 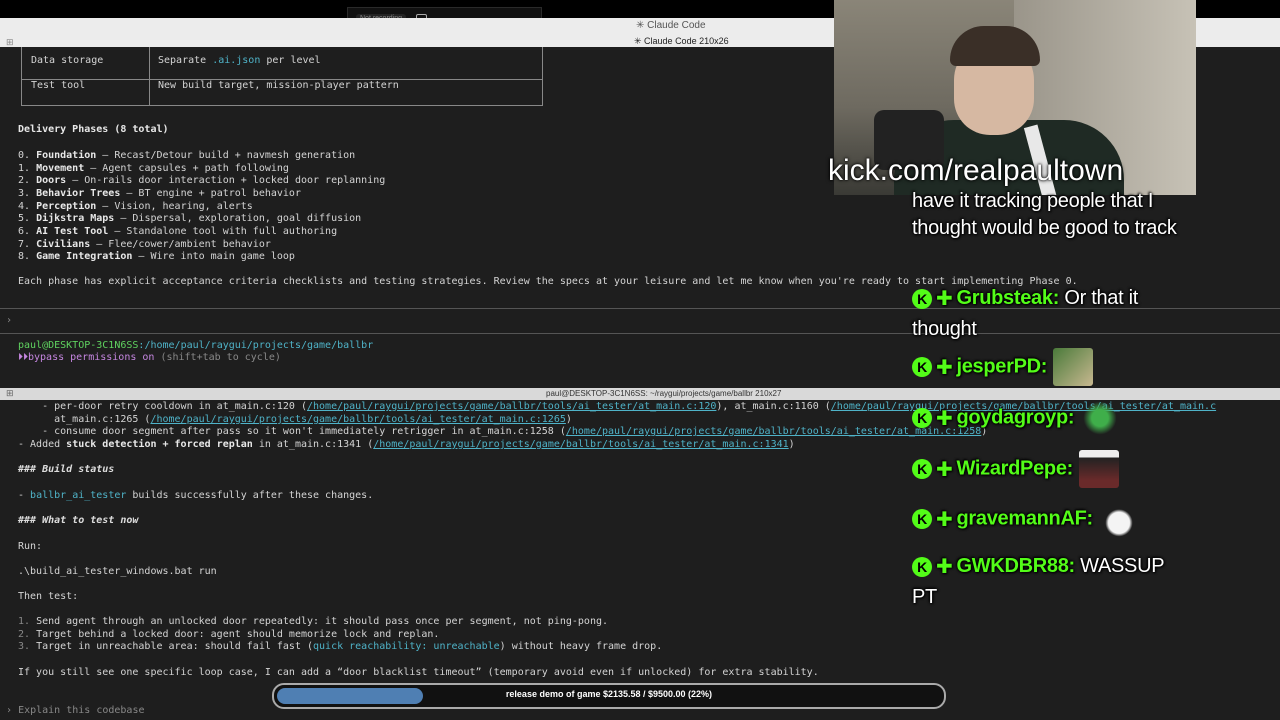 What do you see at coordinates (66, 469) in the screenshot?
I see `section-heading: ### Build status` at bounding box center [66, 469].